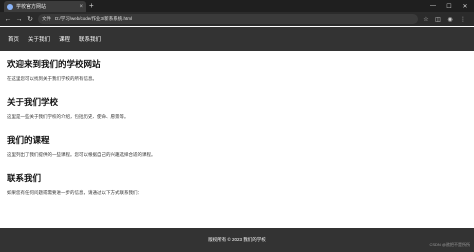  I want to click on section-heading: 关于我们学校, so click(33, 102).